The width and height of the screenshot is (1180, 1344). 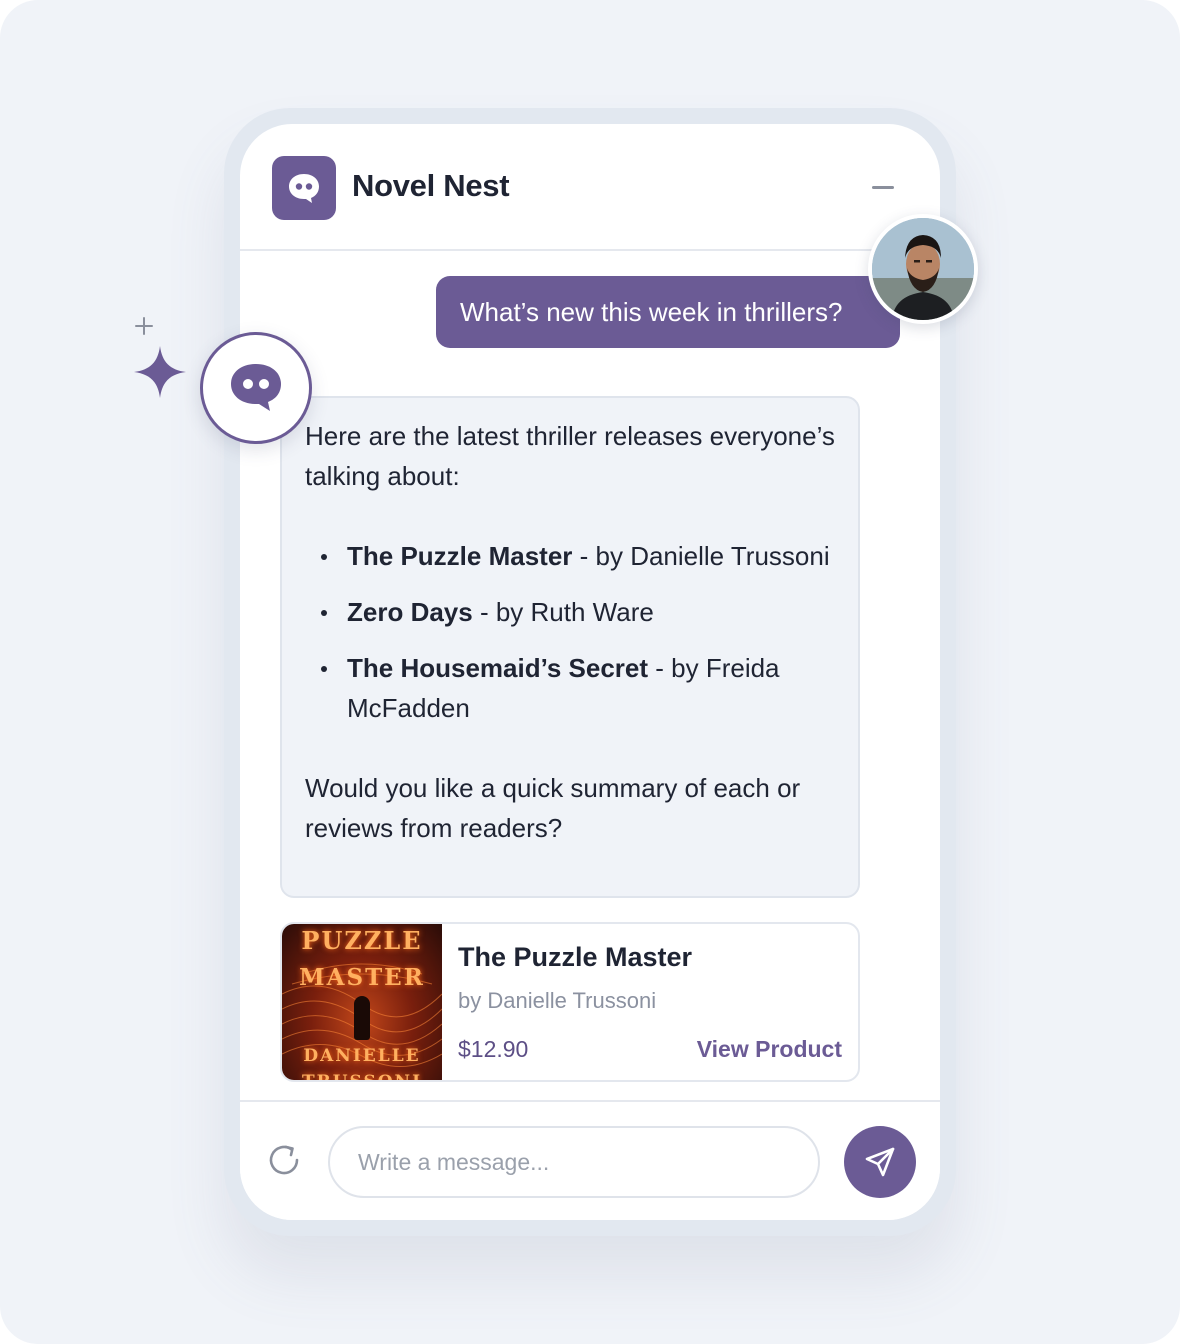 What do you see at coordinates (590, 187) in the screenshot?
I see `chat-header: Novel Nest` at bounding box center [590, 187].